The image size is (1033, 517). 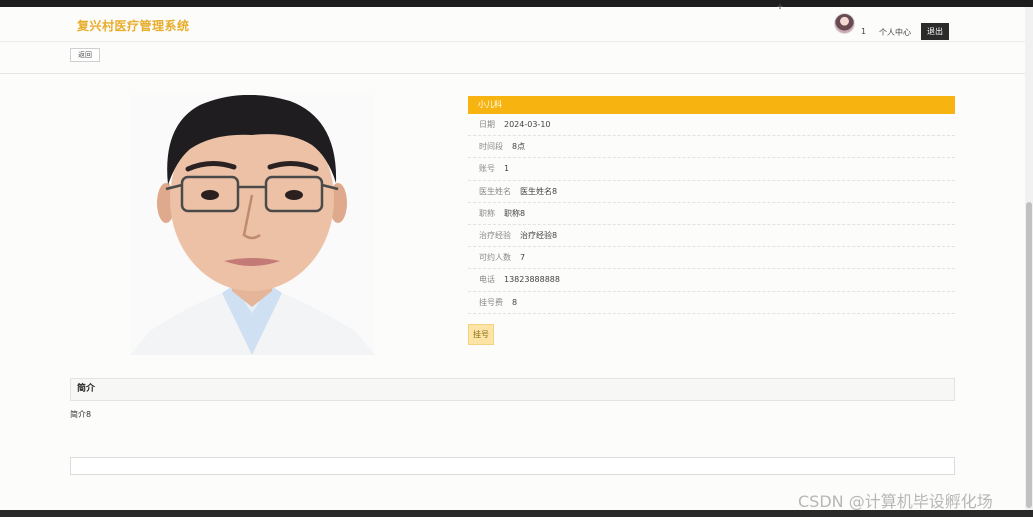 I want to click on user-id: 1, so click(x=864, y=31).